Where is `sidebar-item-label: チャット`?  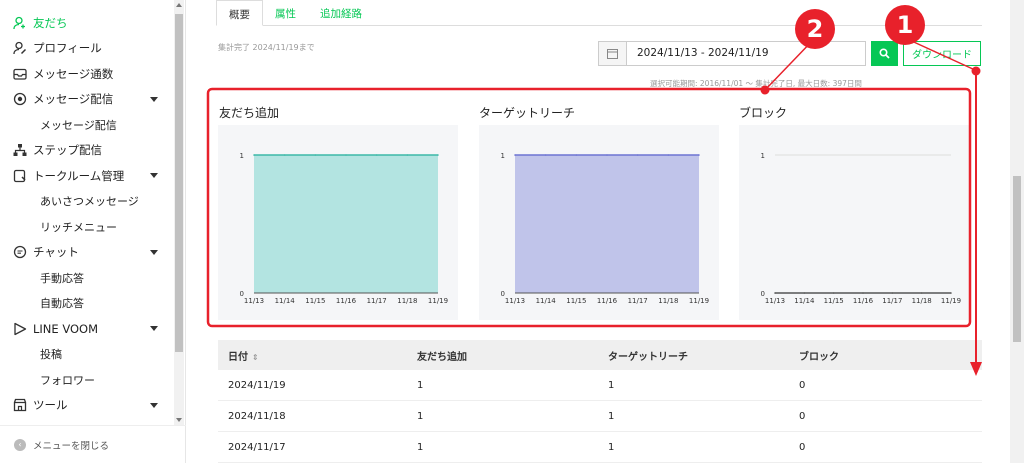 sidebar-item-label: チャット is located at coordinates (56, 252).